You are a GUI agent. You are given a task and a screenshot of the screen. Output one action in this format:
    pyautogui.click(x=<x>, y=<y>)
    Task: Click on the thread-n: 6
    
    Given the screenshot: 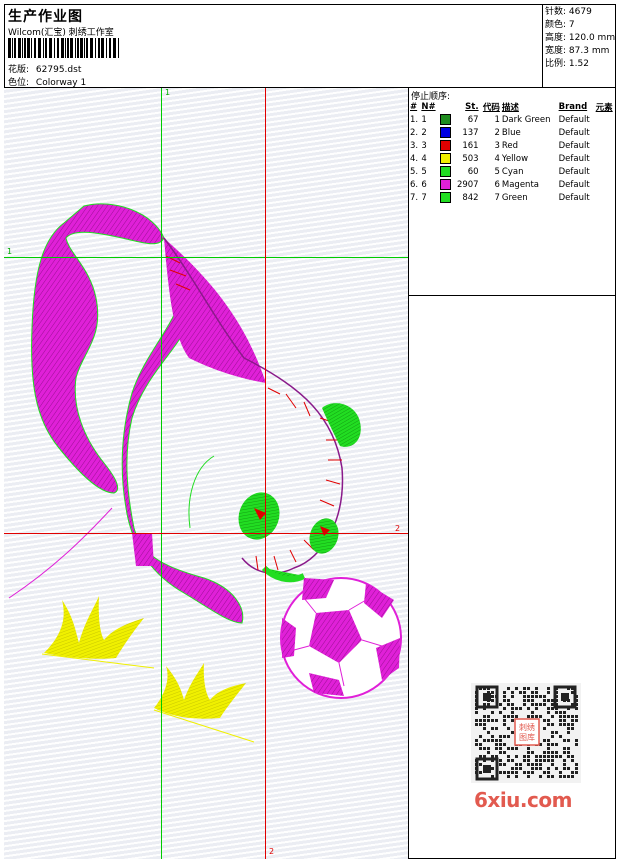 What is the action you would take?
    pyautogui.click(x=424, y=184)
    